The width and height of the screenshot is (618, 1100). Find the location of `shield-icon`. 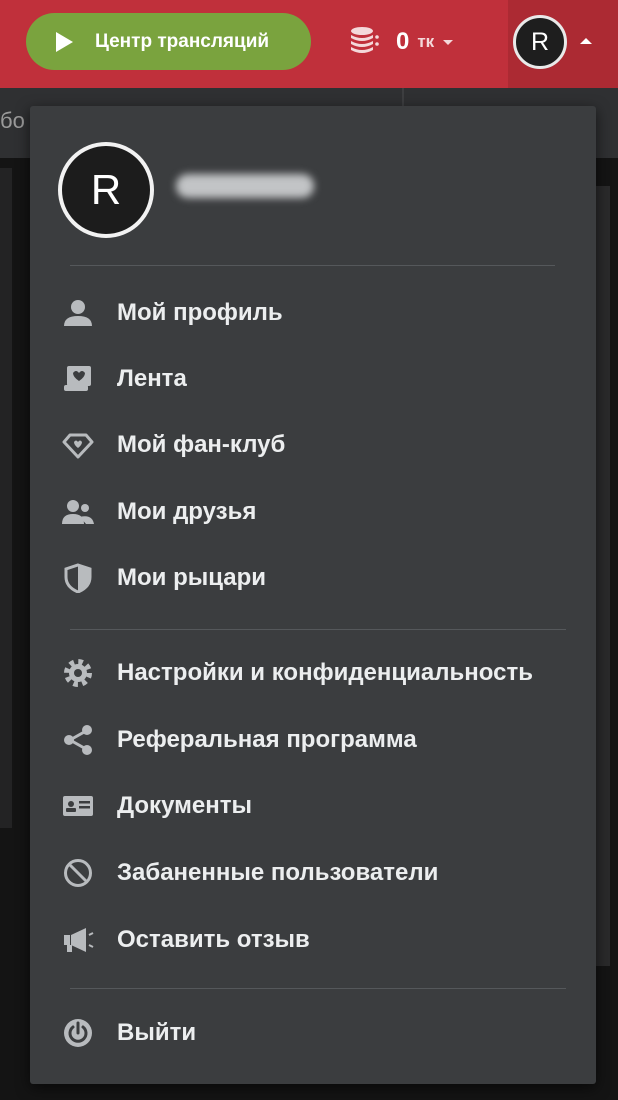

shield-icon is located at coordinates (78, 578).